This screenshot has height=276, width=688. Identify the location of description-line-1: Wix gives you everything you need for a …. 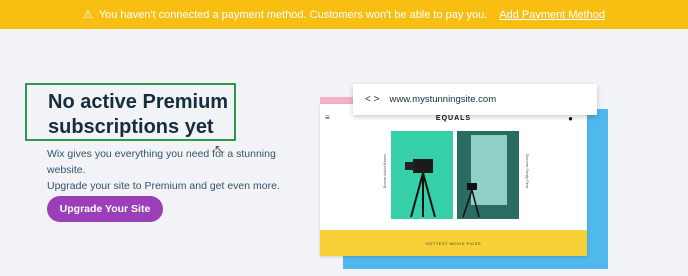
(161, 162).